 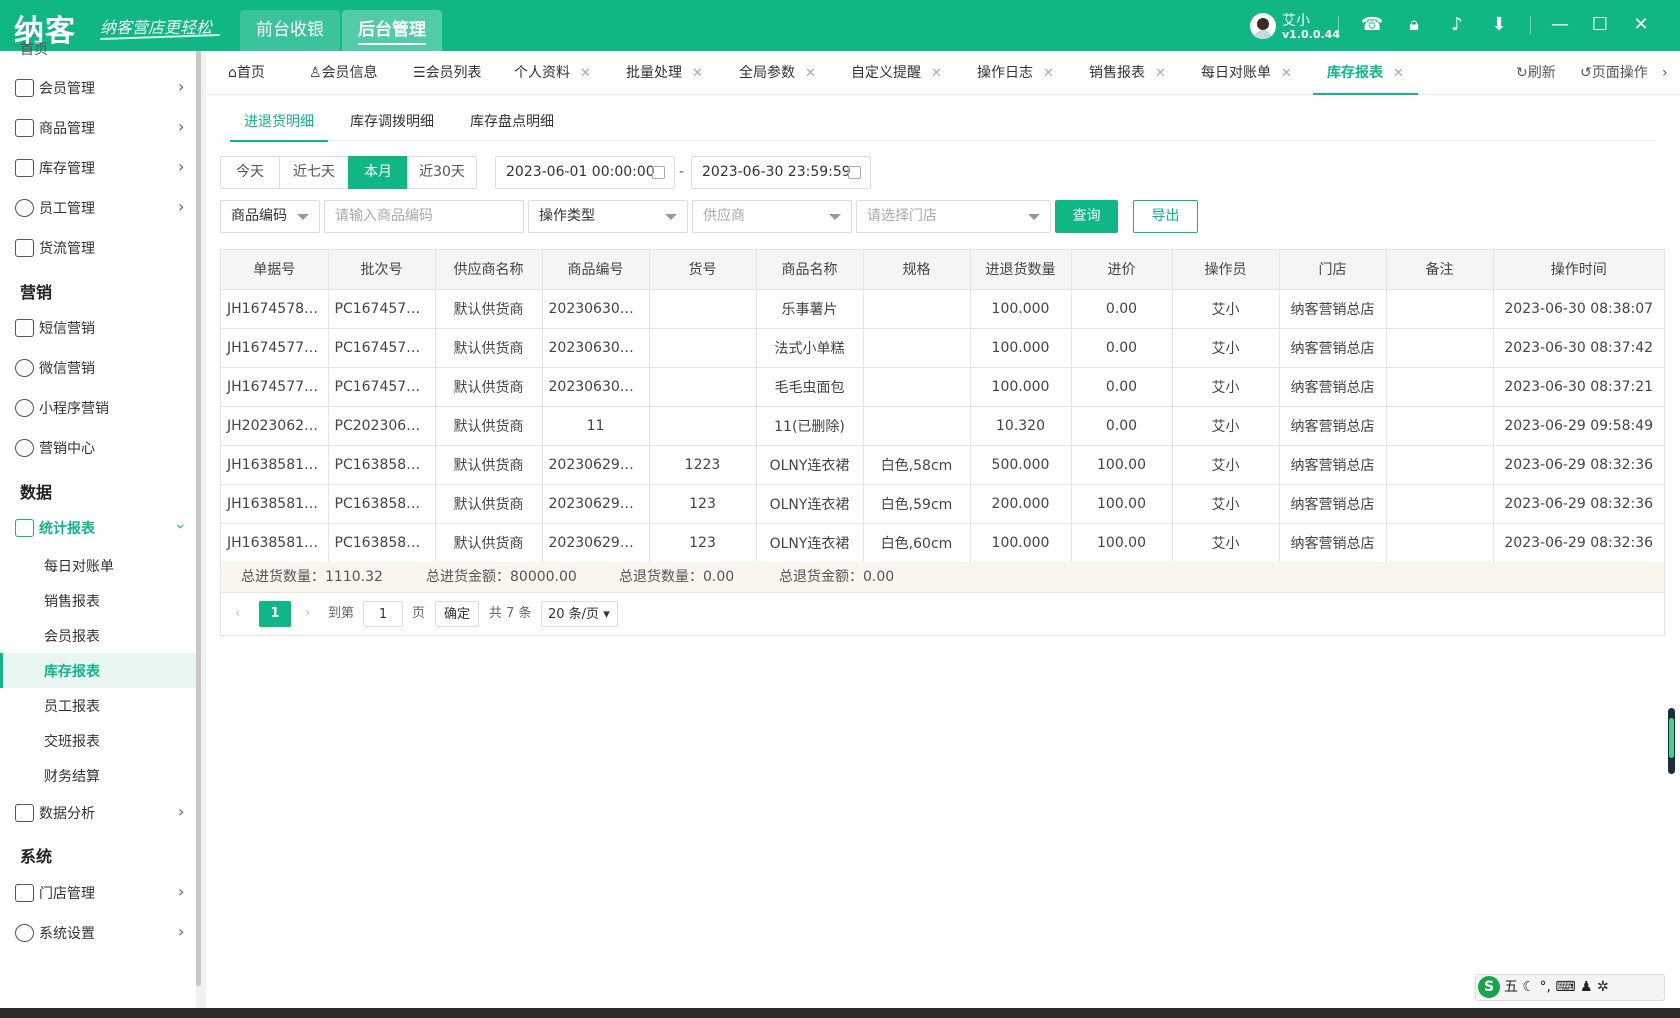 What do you see at coordinates (777, 73) in the screenshot?
I see `tab-global-params: 全局参数 ✕` at bounding box center [777, 73].